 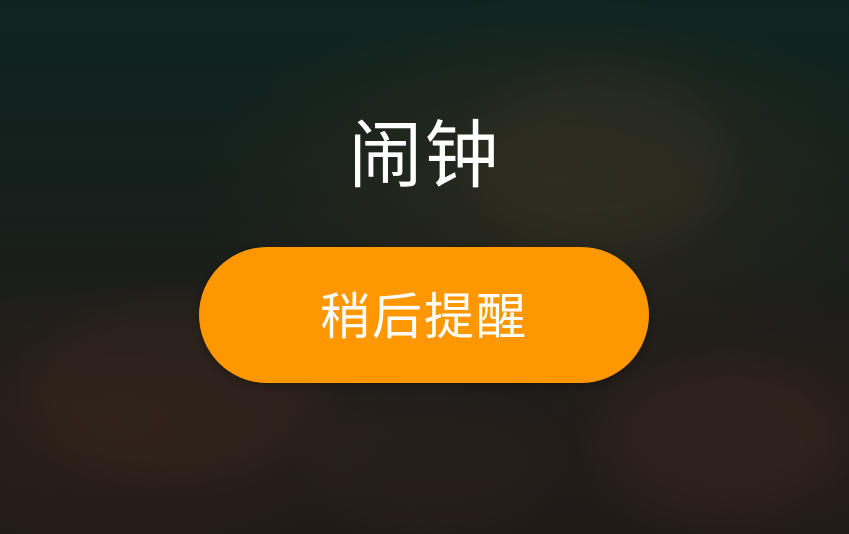 I want to click on snooze-button: 稍后提醒, so click(x=424, y=315).